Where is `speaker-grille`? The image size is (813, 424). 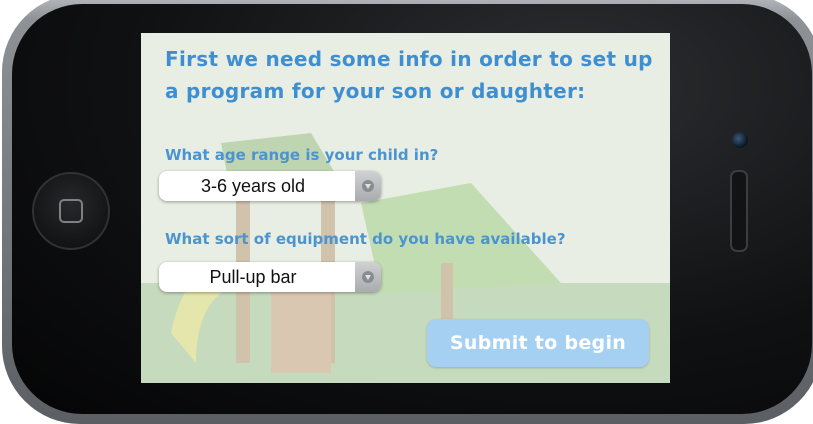 speaker-grille is located at coordinates (739, 211).